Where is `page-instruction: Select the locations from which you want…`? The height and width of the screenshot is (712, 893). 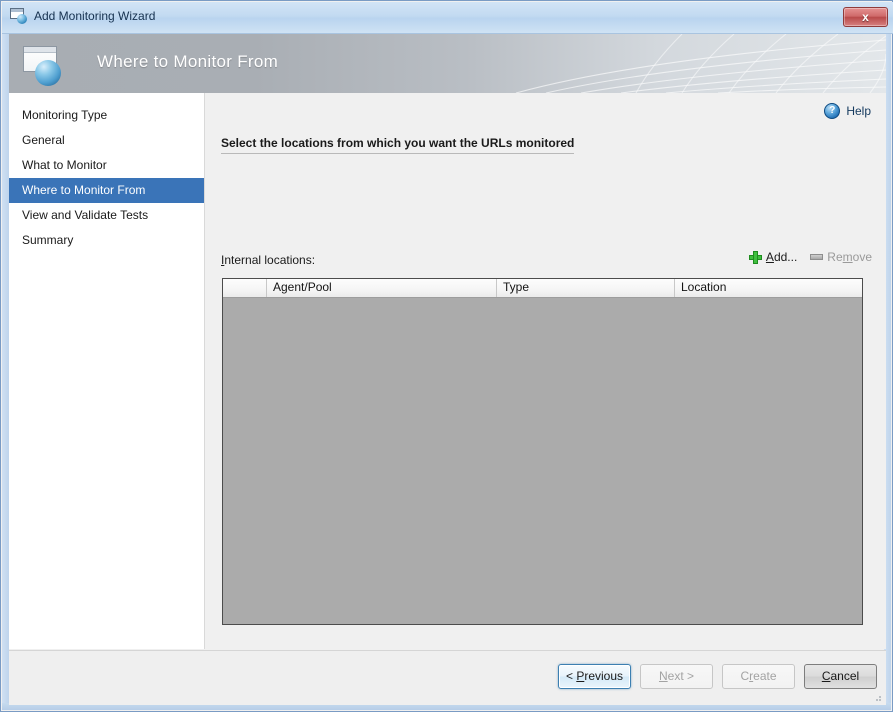
page-instruction: Select the locations from which you want… is located at coordinates (398, 145).